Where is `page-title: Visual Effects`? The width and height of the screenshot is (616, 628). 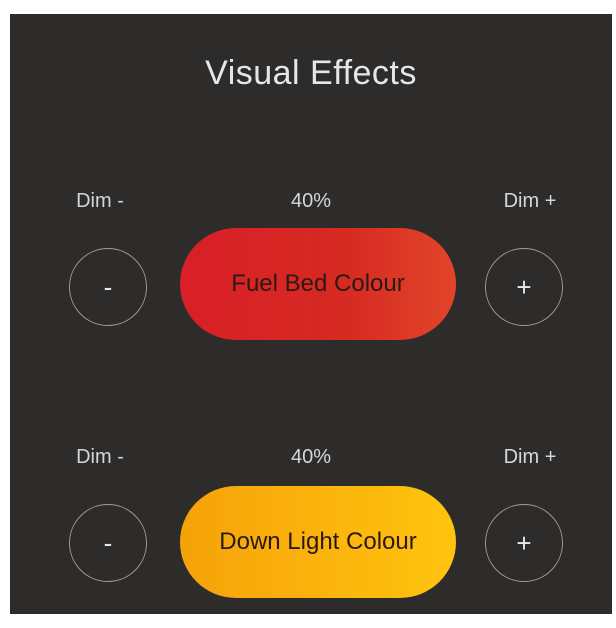
page-title: Visual Effects is located at coordinates (311, 73).